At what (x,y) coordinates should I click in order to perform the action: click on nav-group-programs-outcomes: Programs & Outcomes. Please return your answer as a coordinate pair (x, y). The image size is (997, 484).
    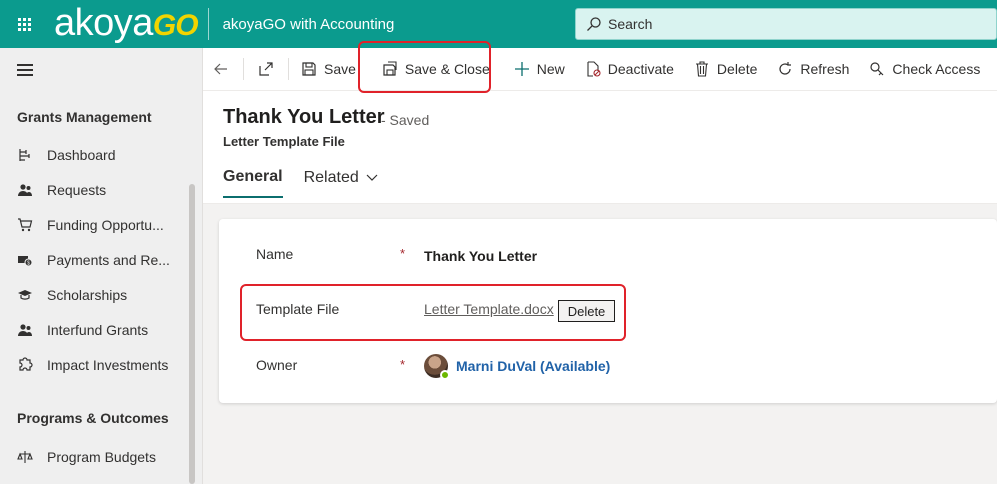
    Looking at the image, I should click on (93, 418).